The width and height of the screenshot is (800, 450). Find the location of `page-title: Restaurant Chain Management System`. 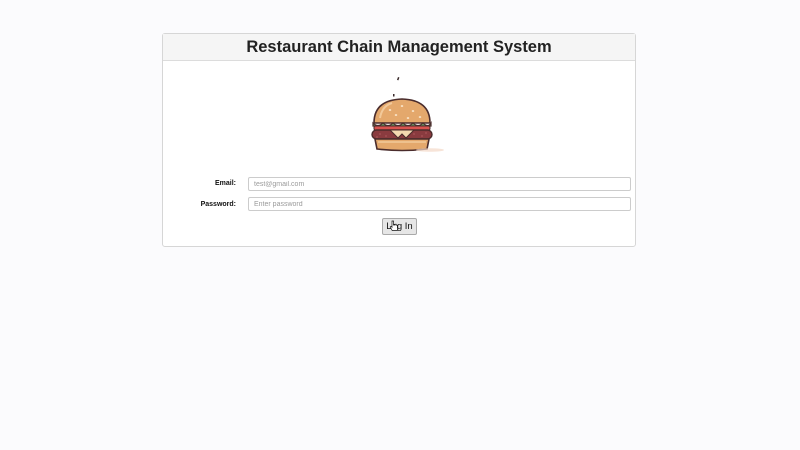

page-title: Restaurant Chain Management System is located at coordinates (399, 46).